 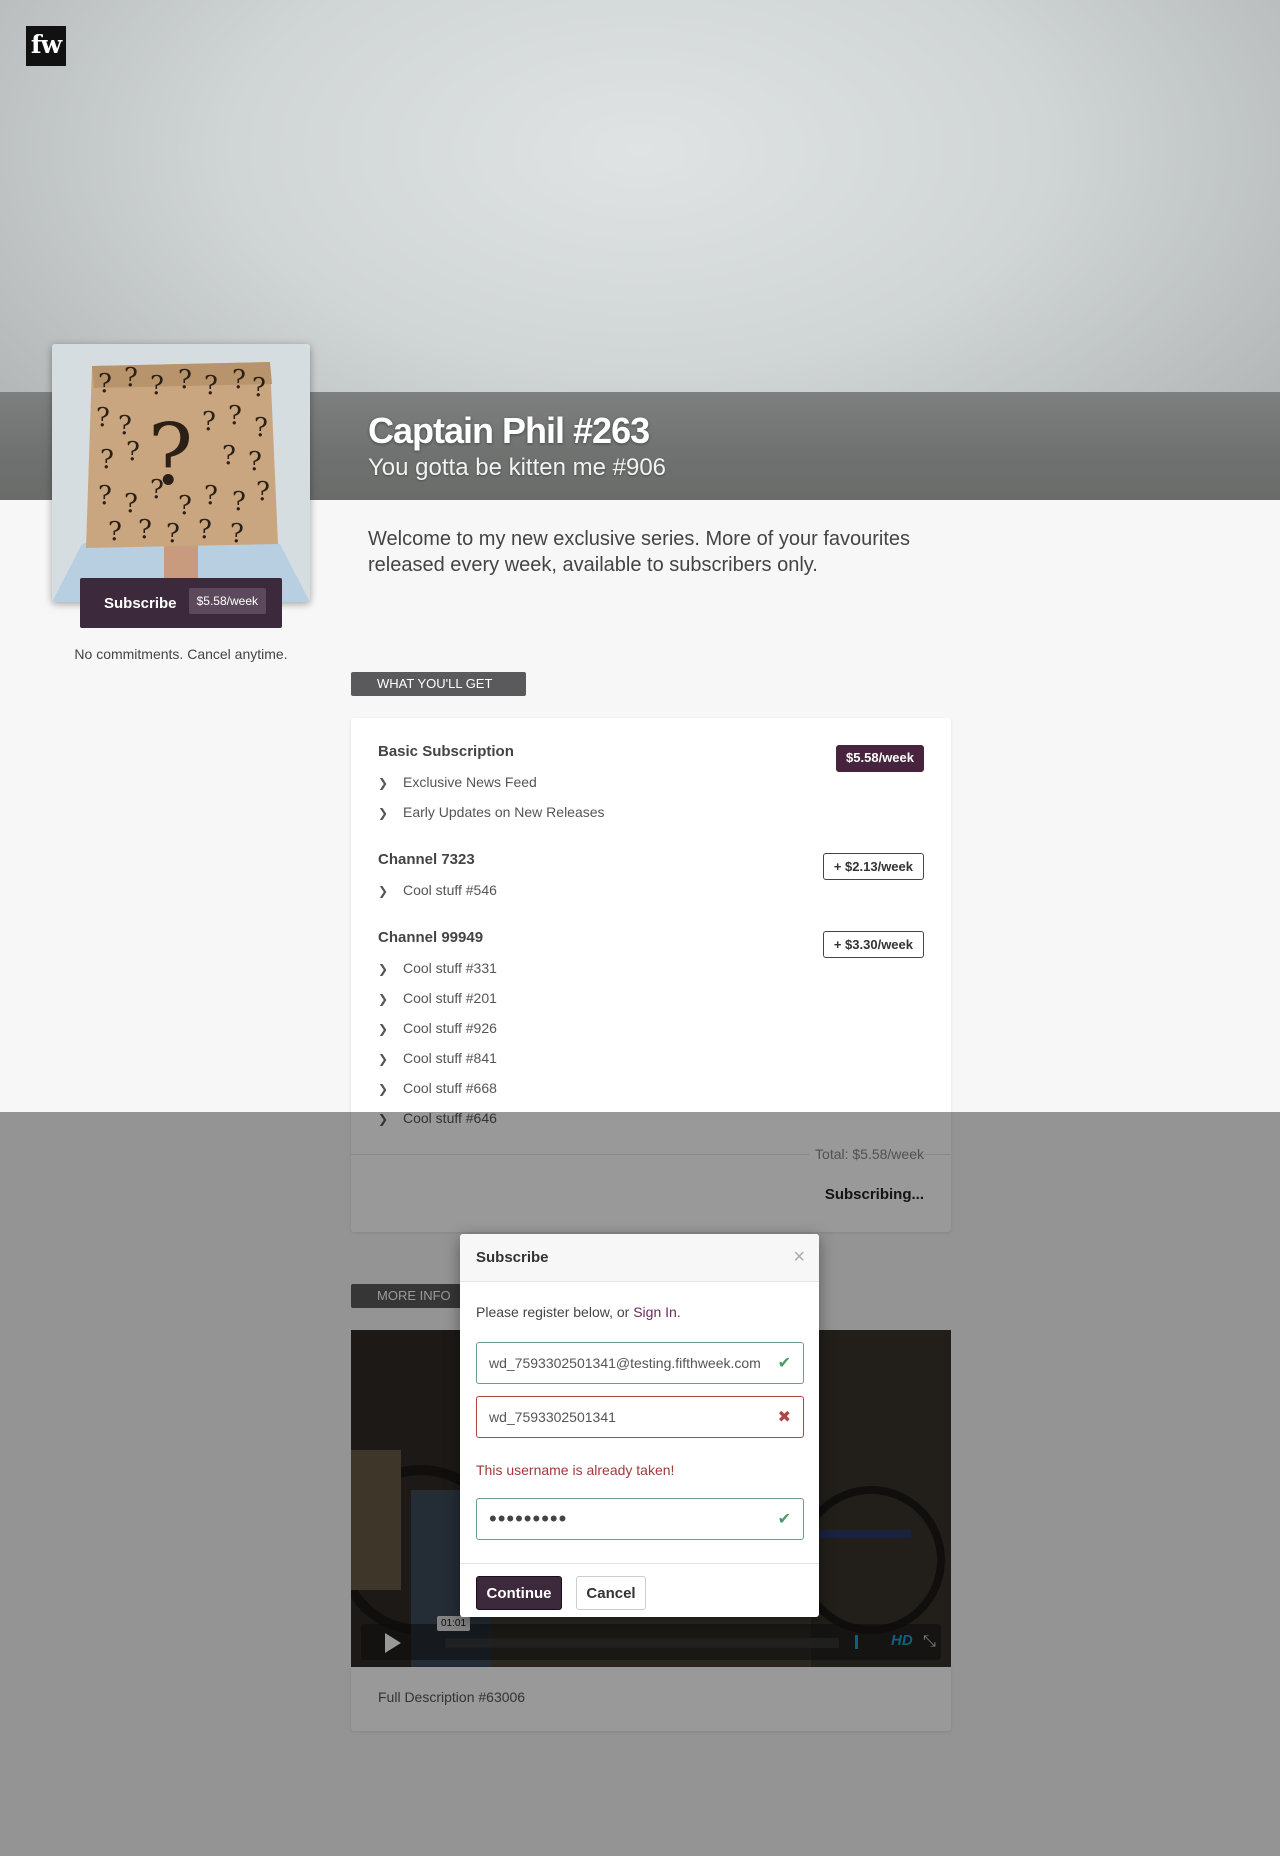 I want to click on feature-item: ❯ Exclusive News Feed, so click(x=457, y=782).